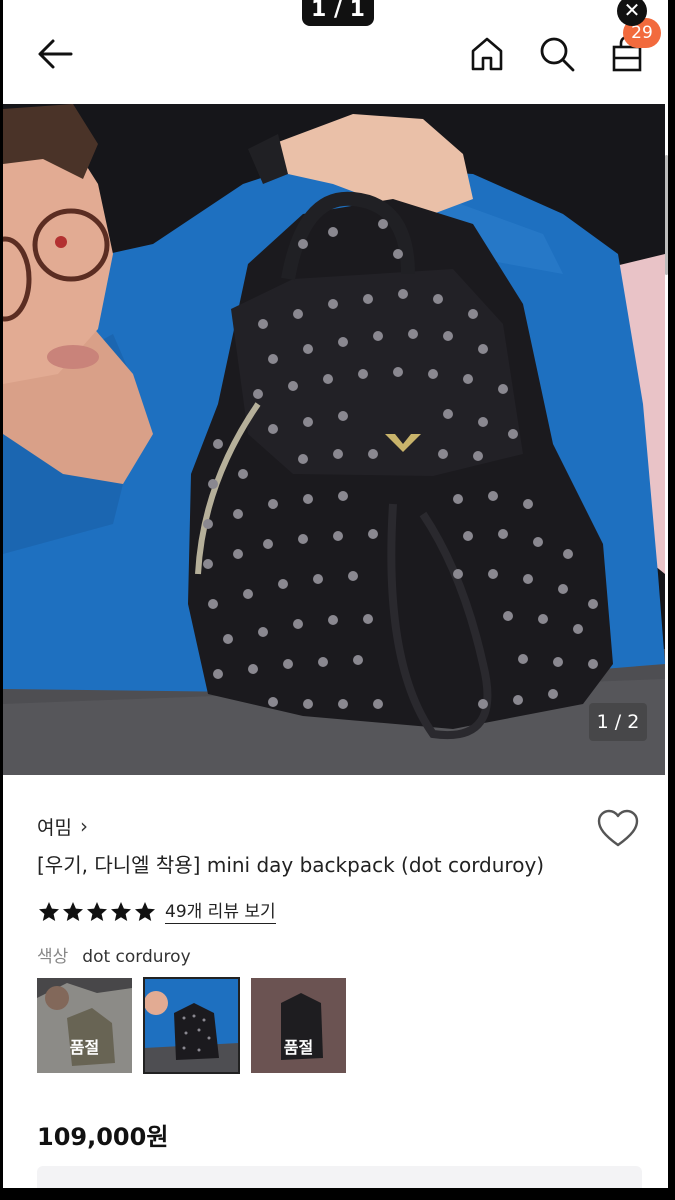 The image size is (675, 1200). What do you see at coordinates (53, 957) in the screenshot?
I see `color-label: 색상` at bounding box center [53, 957].